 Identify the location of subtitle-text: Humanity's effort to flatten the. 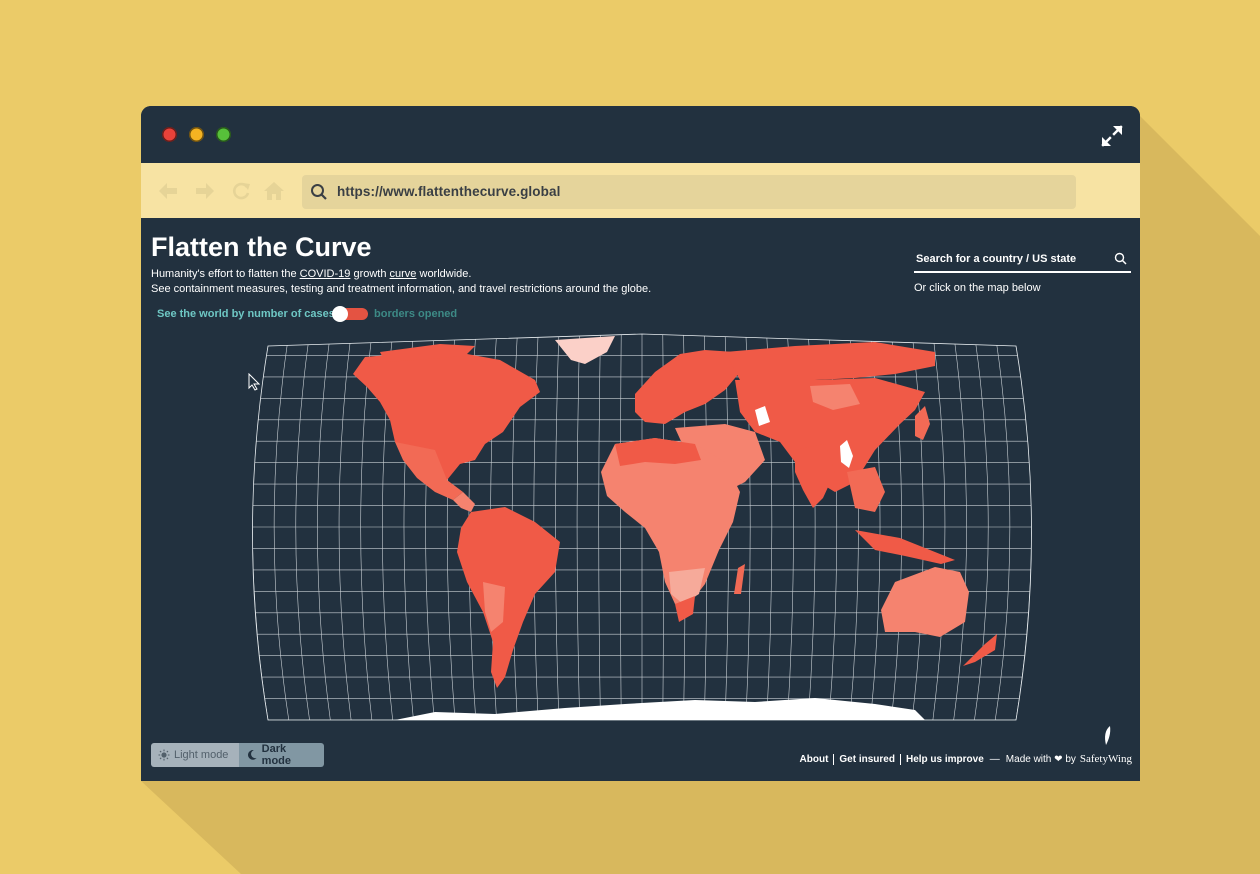
(225, 274).